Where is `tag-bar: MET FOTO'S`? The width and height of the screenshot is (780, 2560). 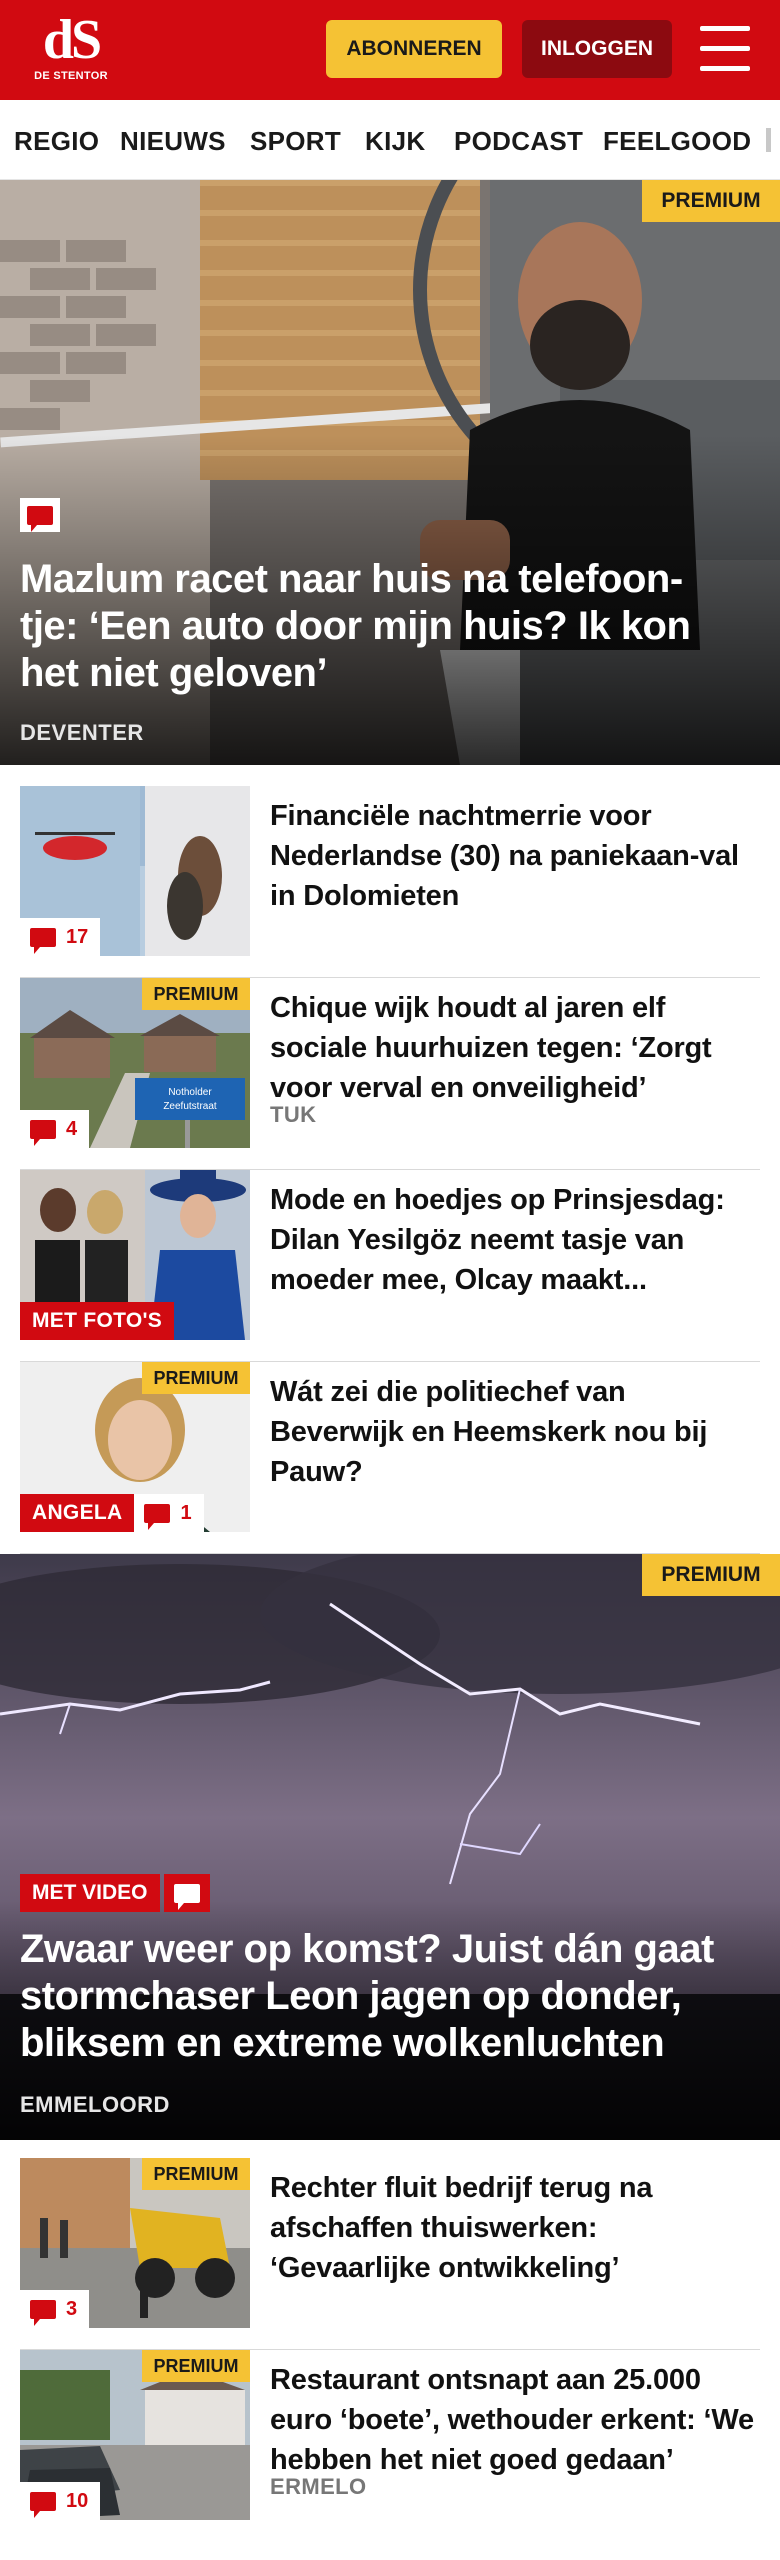
tag-bar: MET FOTO'S is located at coordinates (97, 1321).